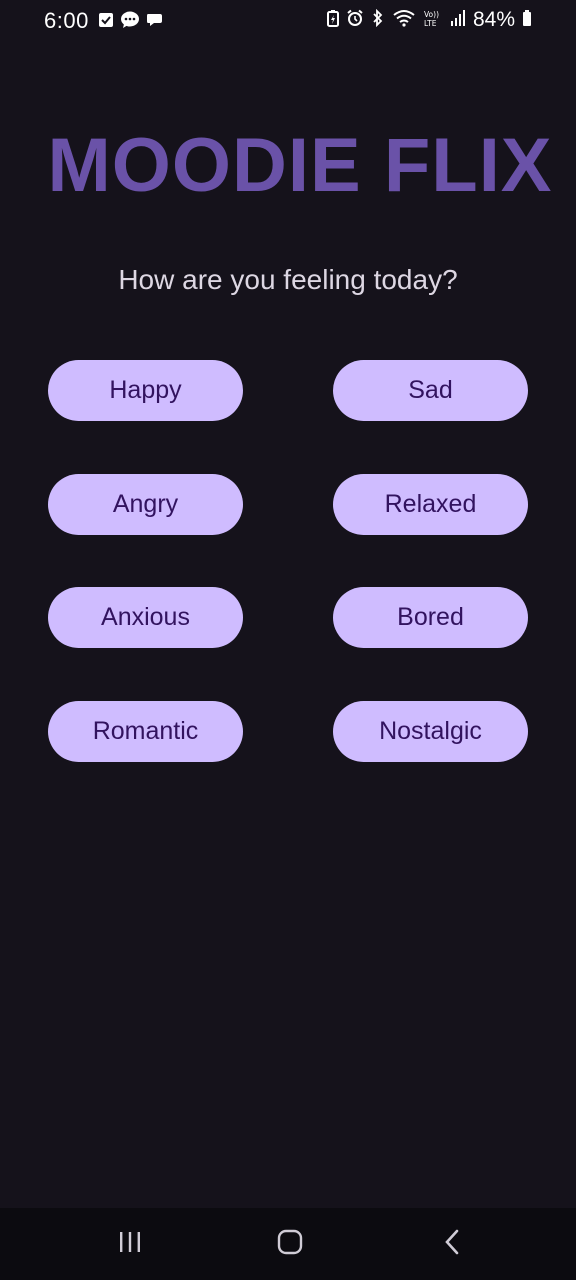  I want to click on home-button, so click(290, 1244).